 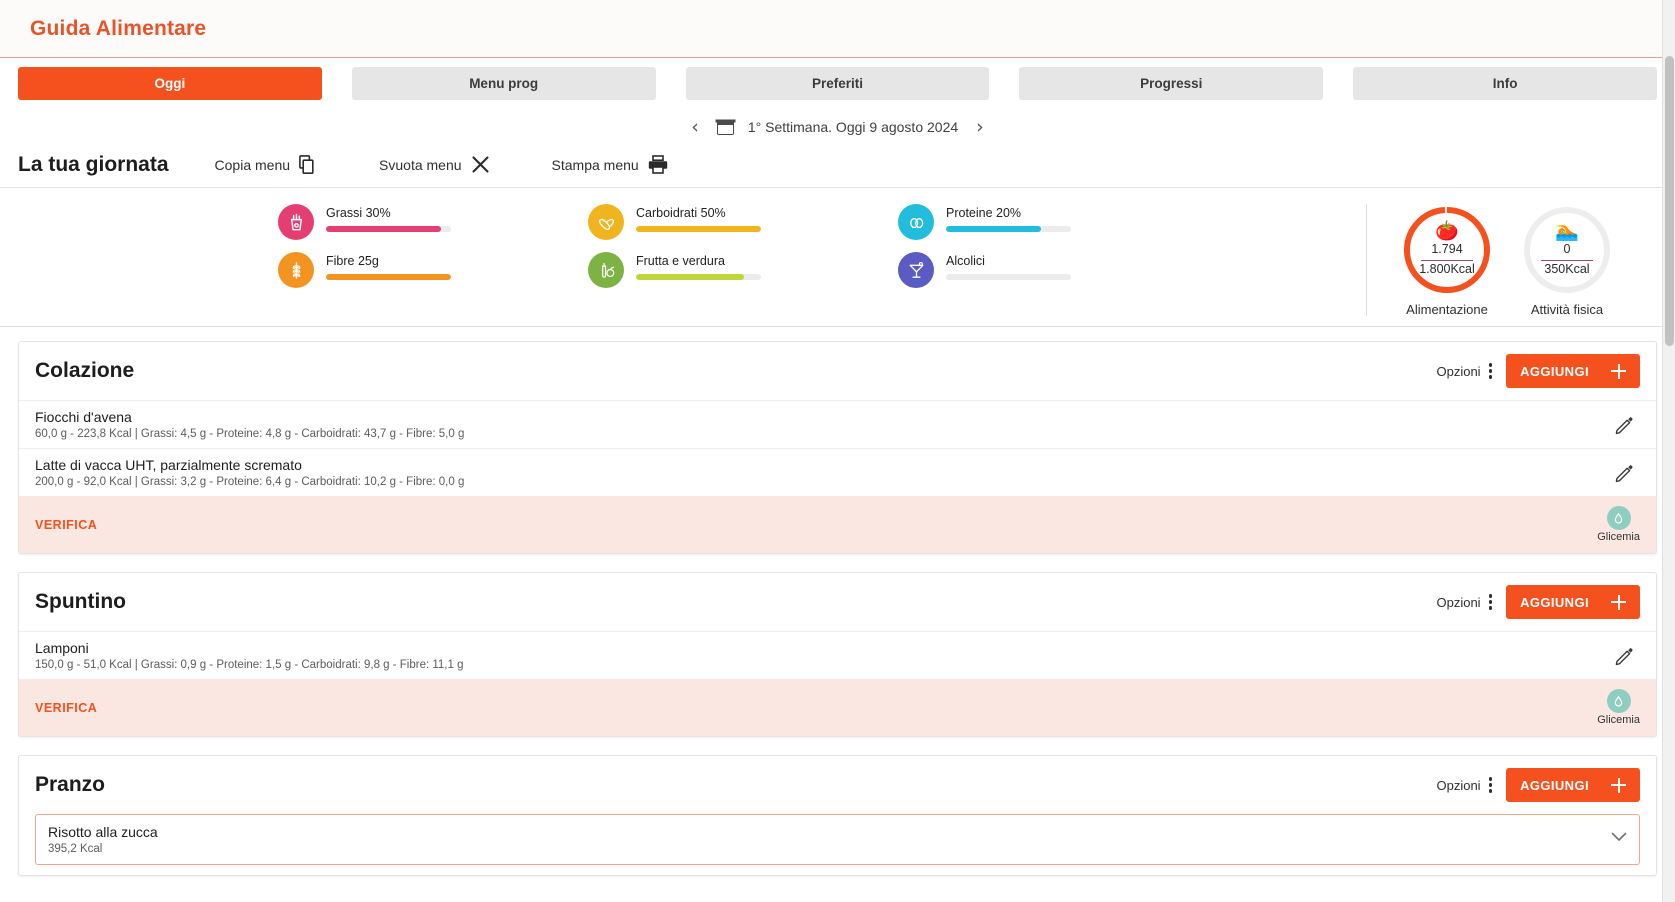 I want to click on svuota-menu-button: Svuota menu, so click(x=434, y=166).